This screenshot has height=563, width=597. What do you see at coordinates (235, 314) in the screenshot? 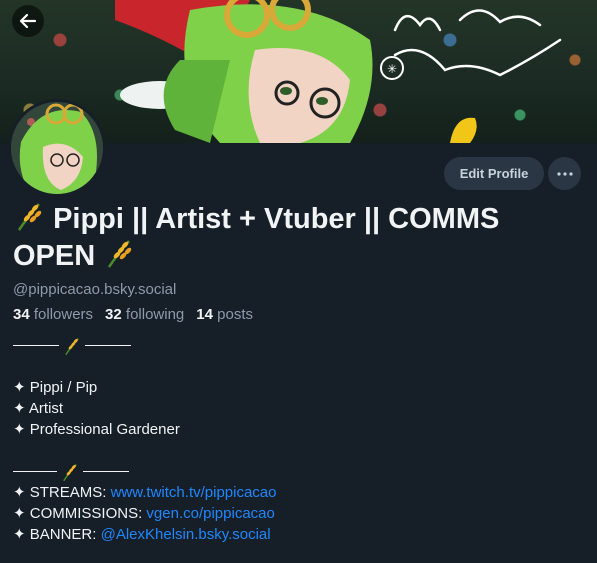
I see `posts-label: posts` at bounding box center [235, 314].